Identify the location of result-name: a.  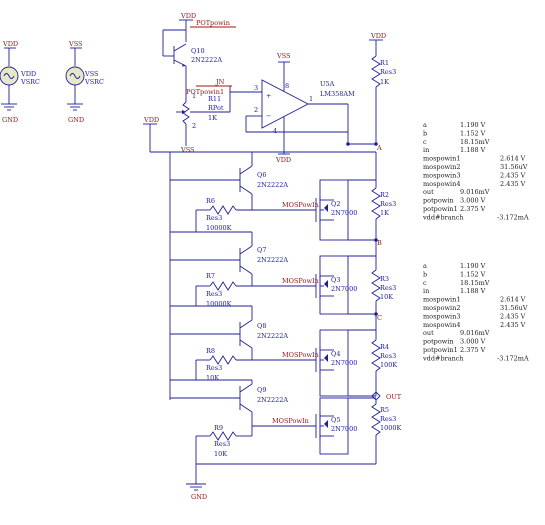
(425, 125).